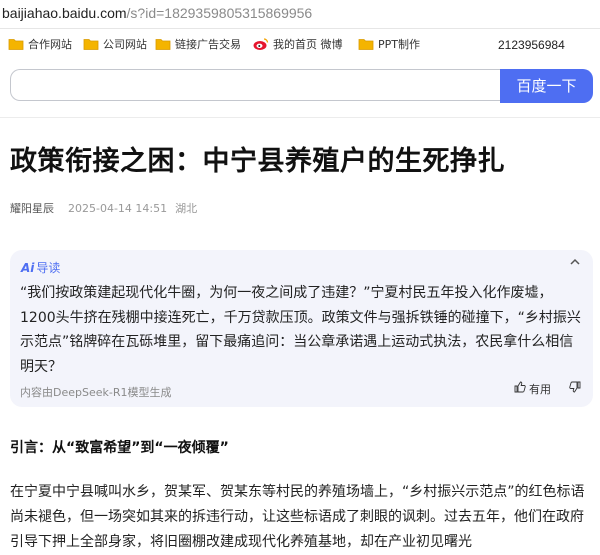  Describe the element at coordinates (219, 13) in the screenshot. I see `url-path: /s?id=1829359805315869956` at that location.